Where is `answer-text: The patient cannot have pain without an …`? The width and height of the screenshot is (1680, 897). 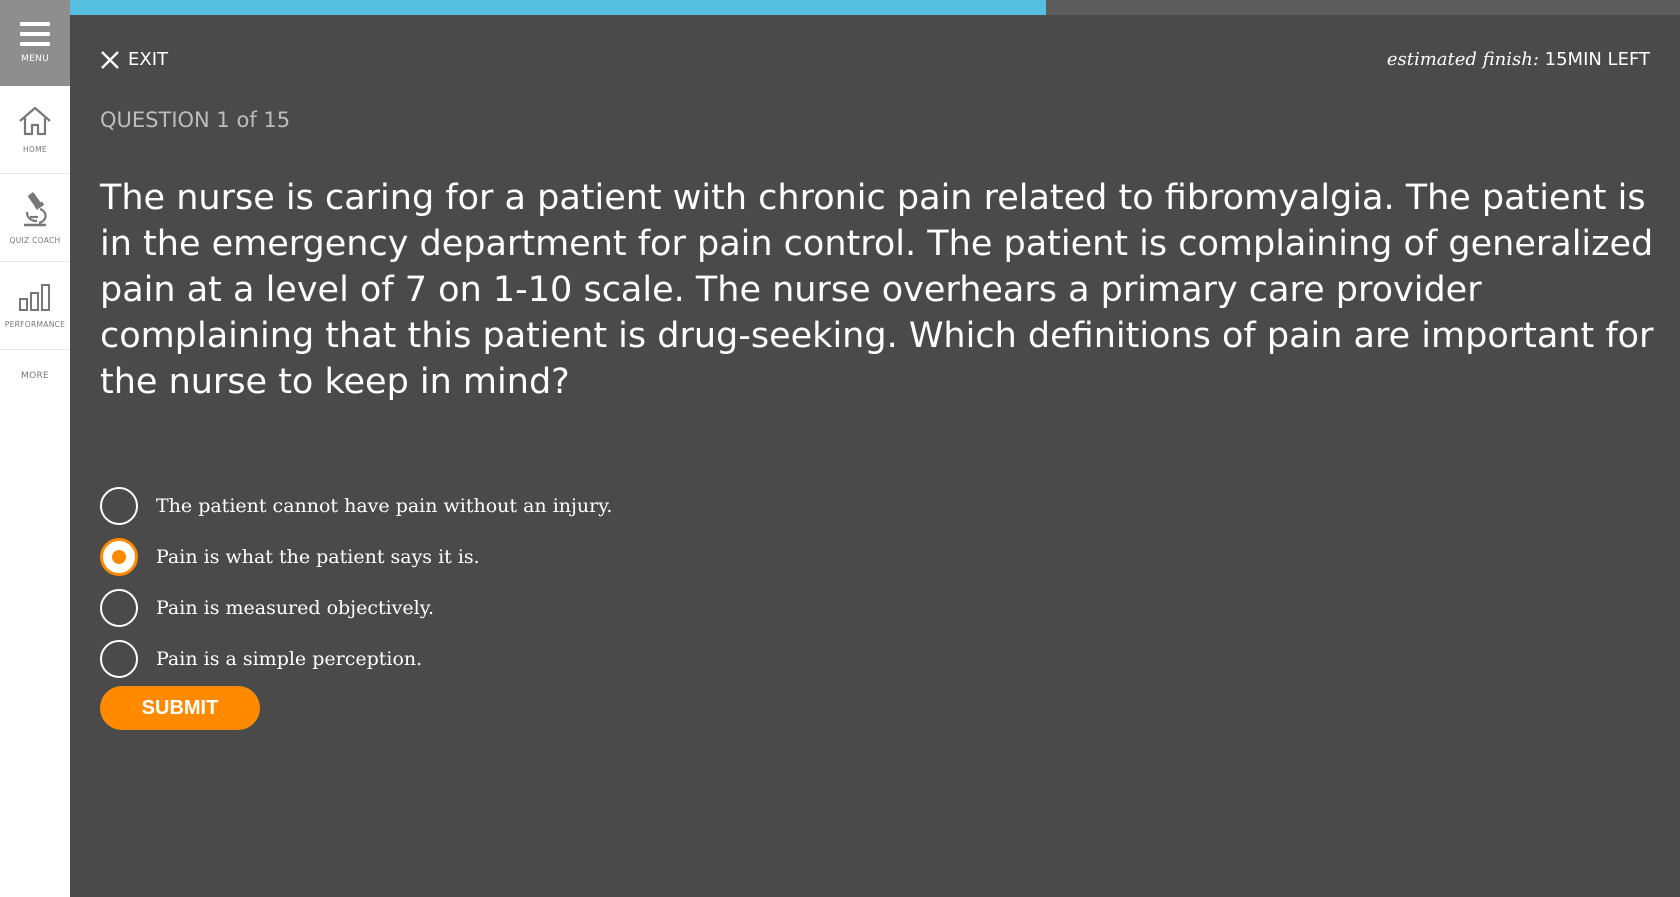
answer-text: The patient cannot have pain without an … is located at coordinates (384, 505).